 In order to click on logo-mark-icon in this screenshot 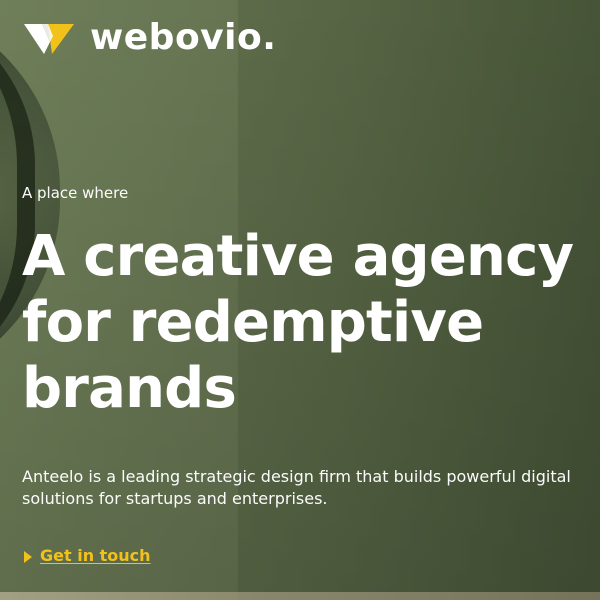, I will do `click(49, 39)`.